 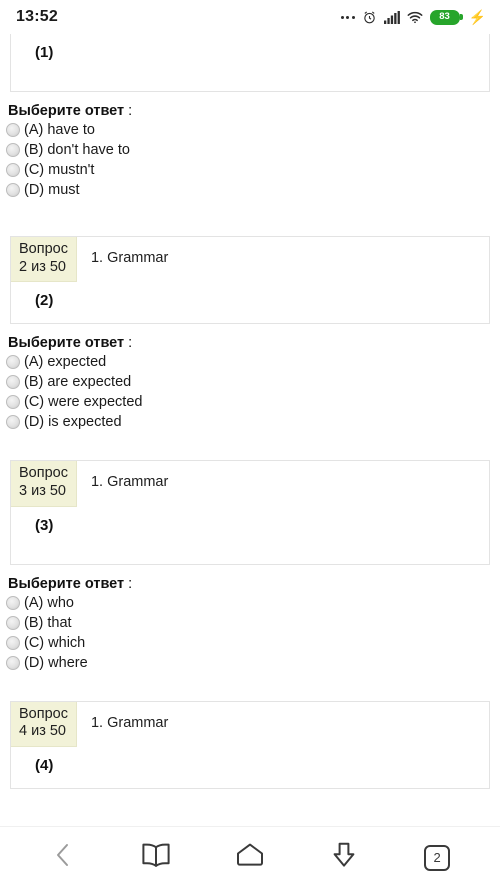 What do you see at coordinates (253, 623) in the screenshot?
I see `answer-option: (B) that` at bounding box center [253, 623].